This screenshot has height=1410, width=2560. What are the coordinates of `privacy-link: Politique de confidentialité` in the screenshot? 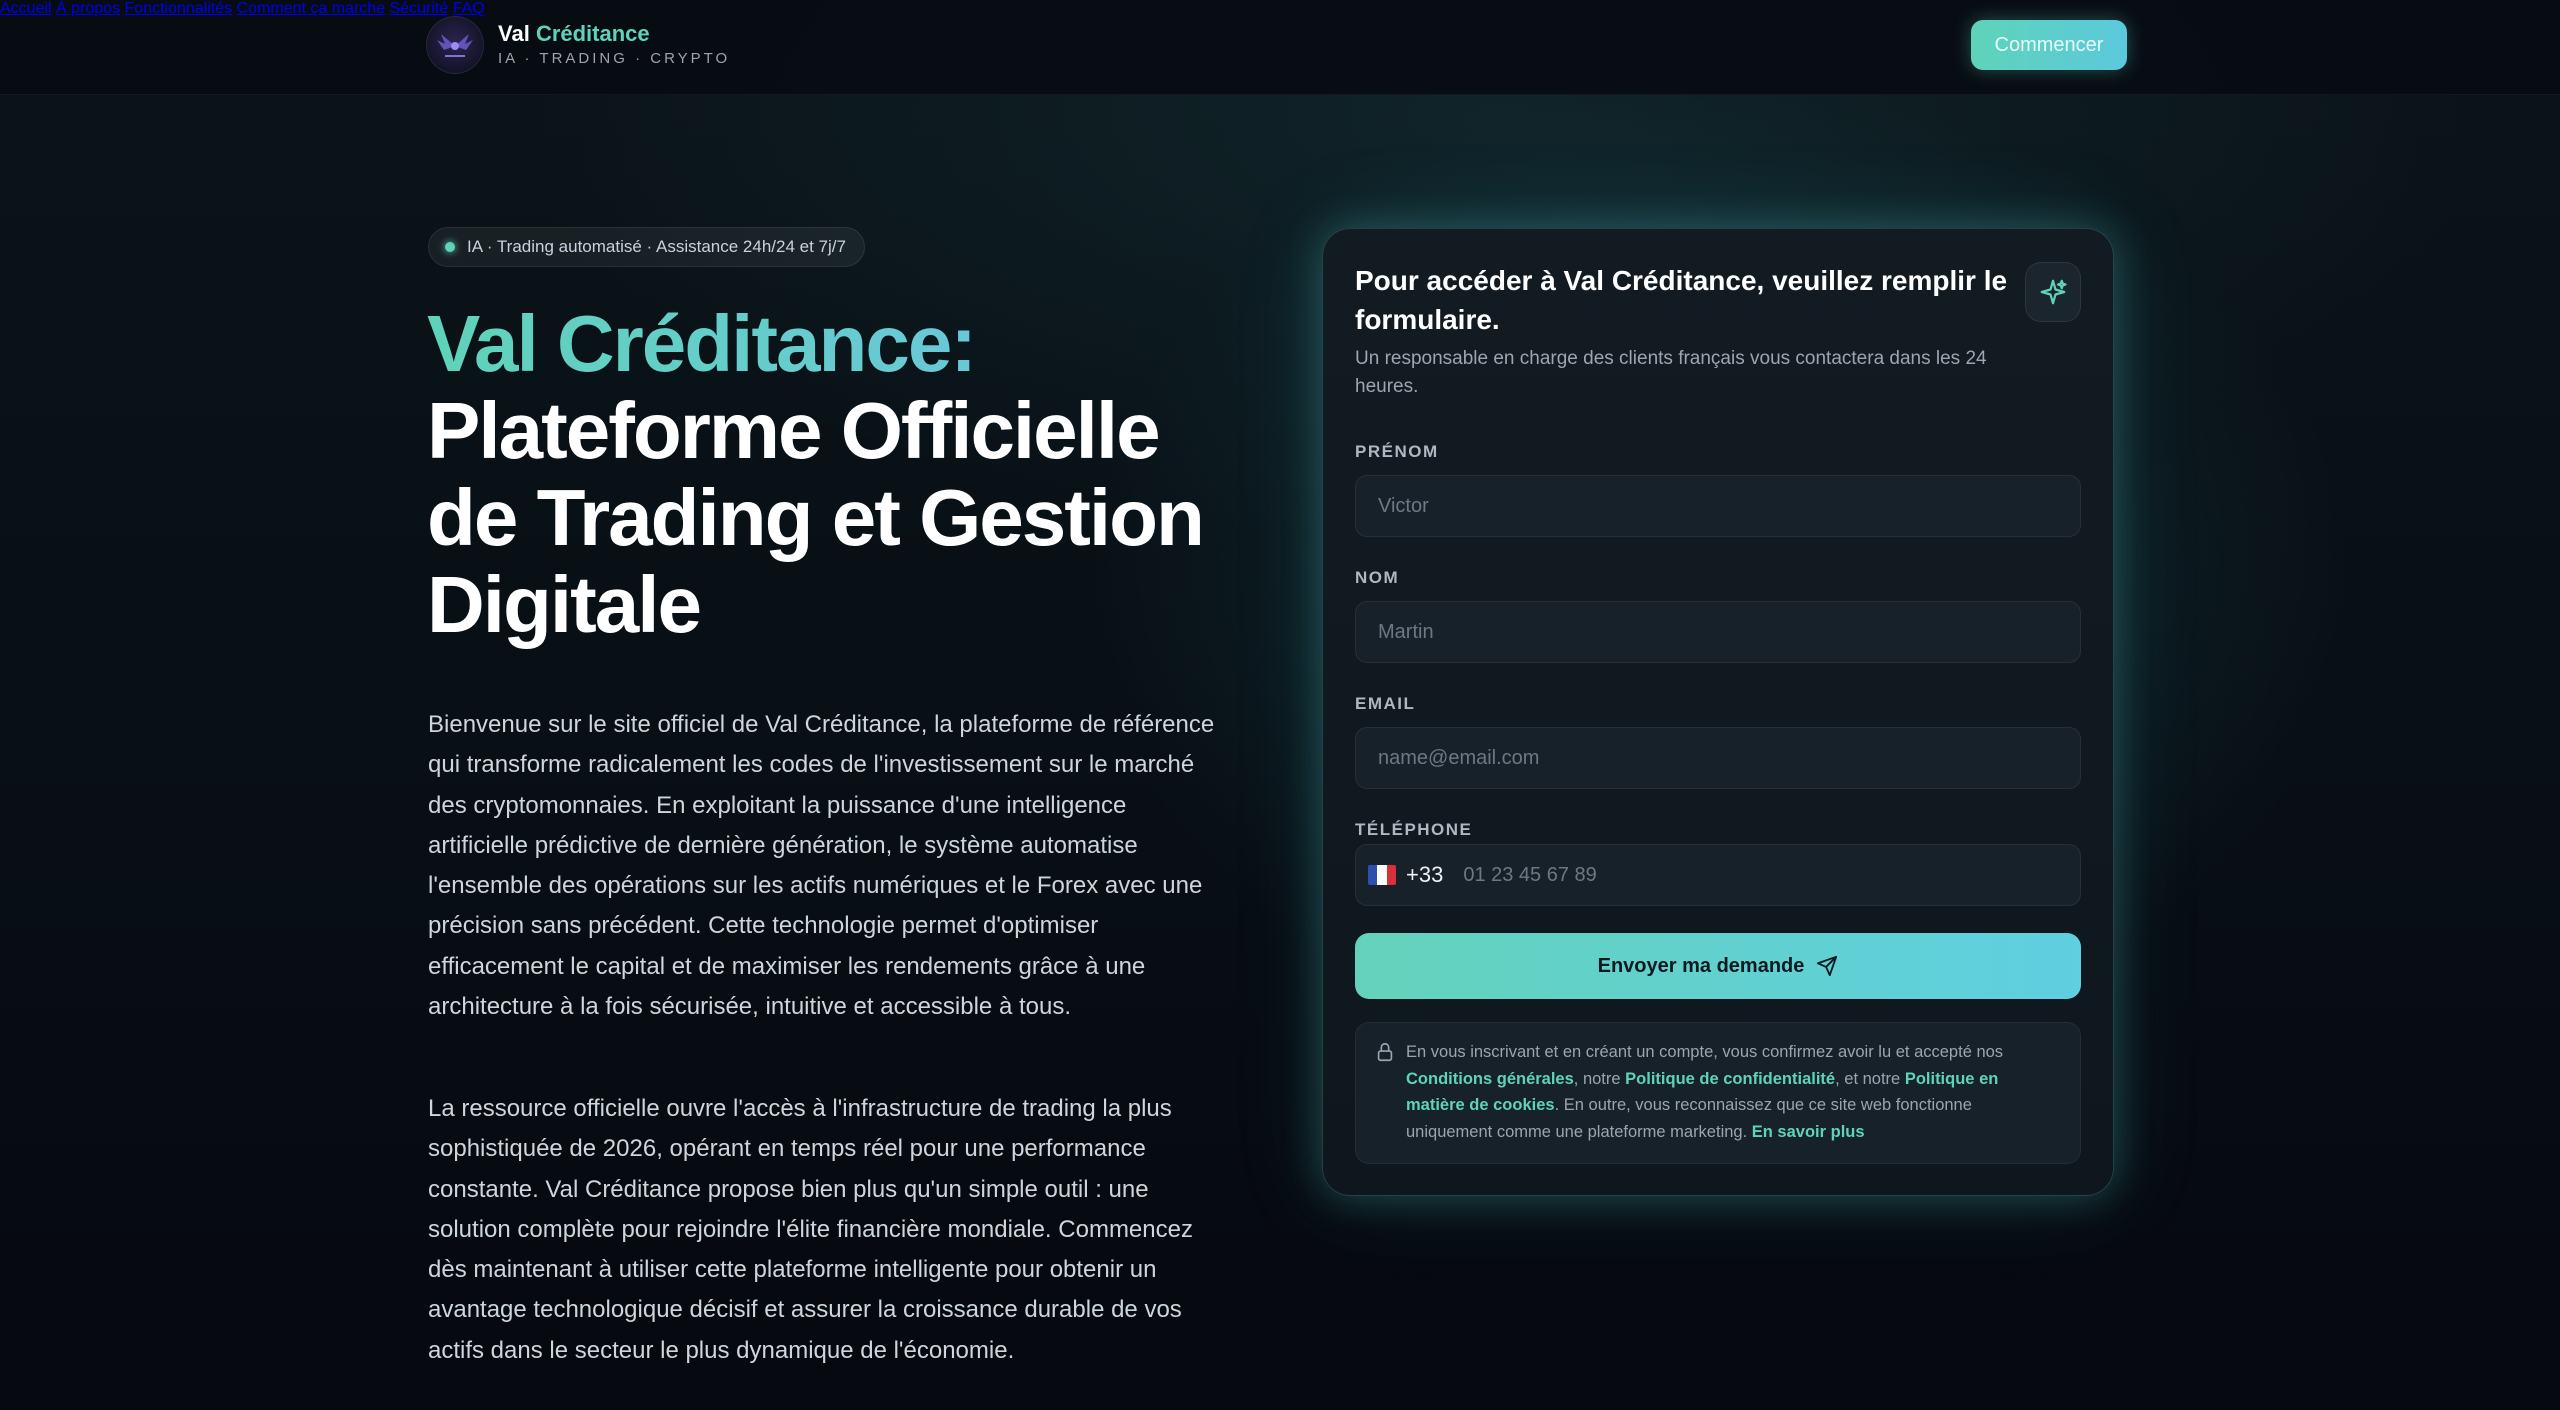 It's located at (1730, 1079).